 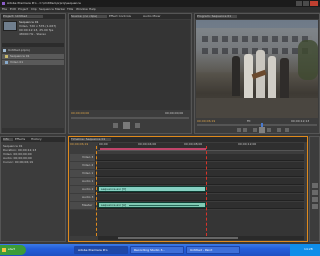 What do you see at coordinates (33, 50) in the screenshot?
I see `list-item: Untitled.prproj` at bounding box center [33, 50].